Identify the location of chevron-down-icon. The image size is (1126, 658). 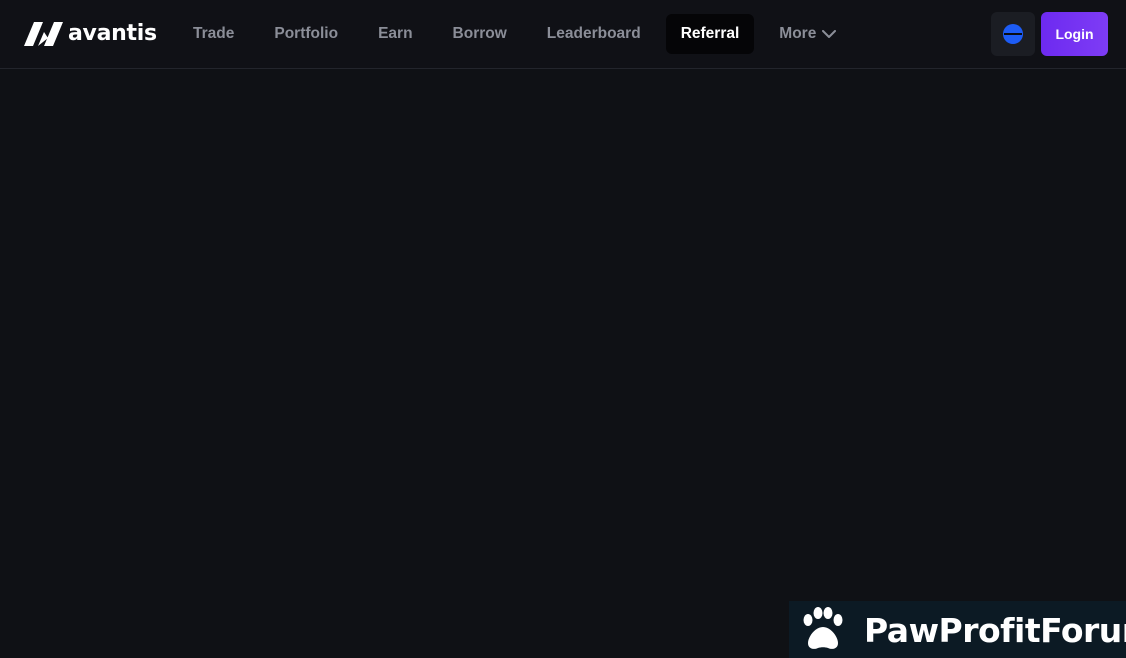
(829, 34).